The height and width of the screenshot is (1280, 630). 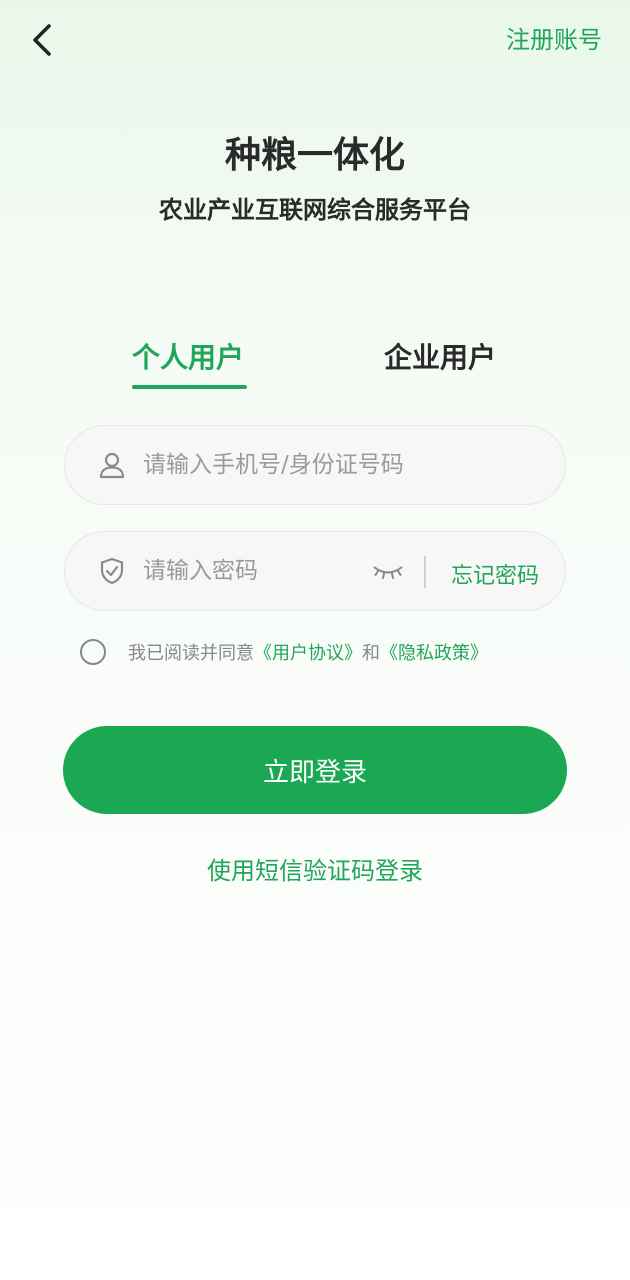 What do you see at coordinates (425, 572) in the screenshot?
I see `field-divider` at bounding box center [425, 572].